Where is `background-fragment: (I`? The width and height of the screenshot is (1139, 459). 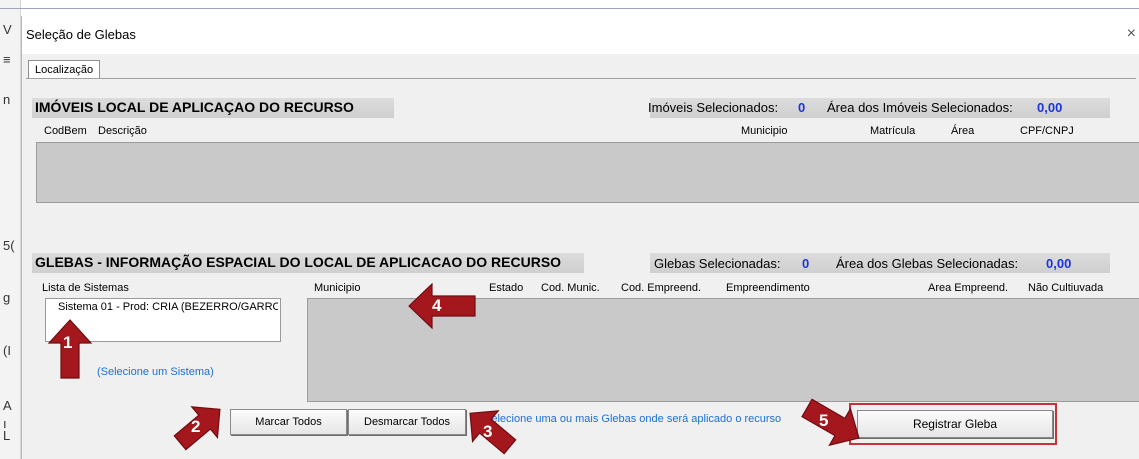
background-fragment: (I is located at coordinates (7, 350).